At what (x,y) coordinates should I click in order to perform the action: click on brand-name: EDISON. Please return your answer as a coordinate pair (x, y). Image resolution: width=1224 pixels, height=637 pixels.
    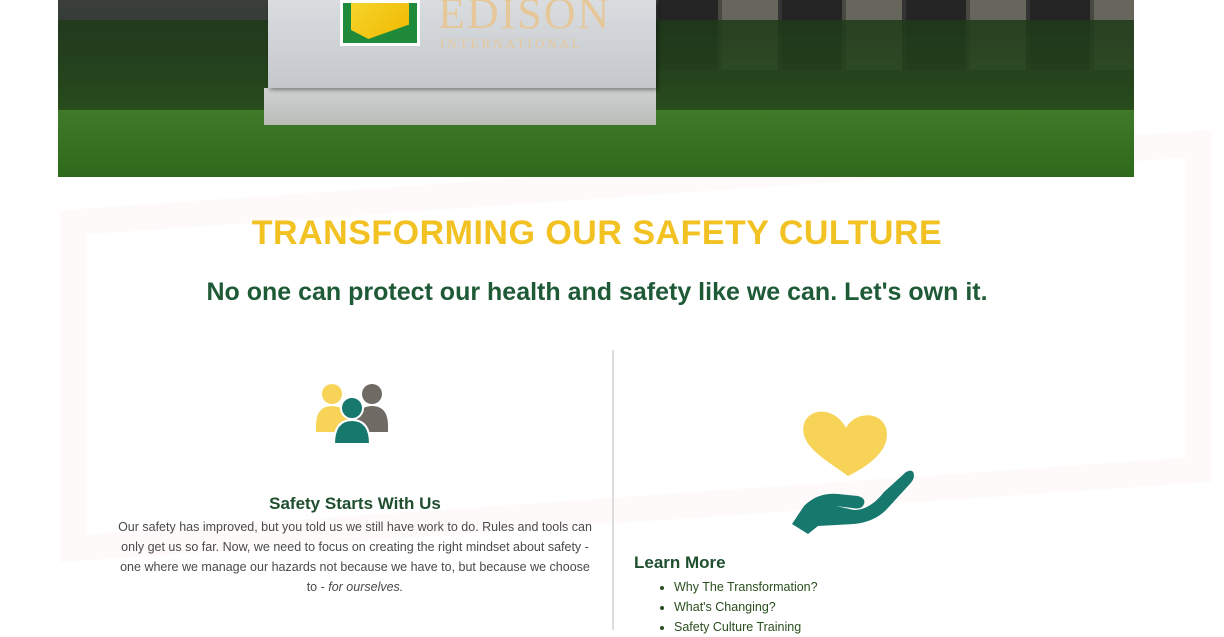
    Looking at the image, I should click on (525, 19).